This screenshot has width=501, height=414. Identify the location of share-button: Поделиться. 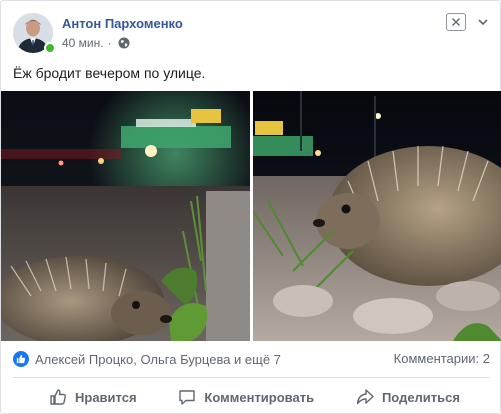
(408, 397).